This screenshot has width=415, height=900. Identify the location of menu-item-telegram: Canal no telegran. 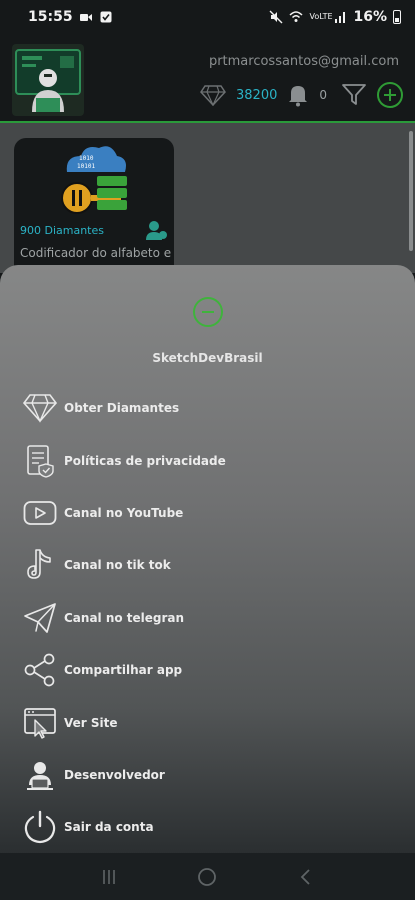
(124, 618).